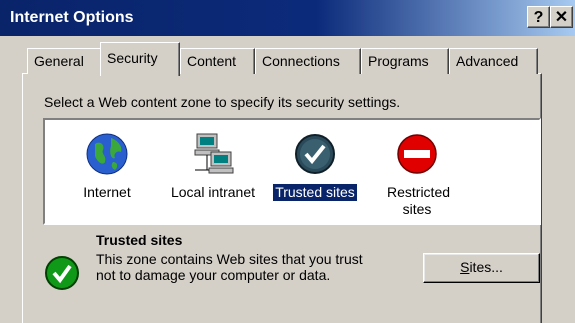  Describe the element at coordinates (315, 154) in the screenshot. I see `checkmark-icon` at that location.